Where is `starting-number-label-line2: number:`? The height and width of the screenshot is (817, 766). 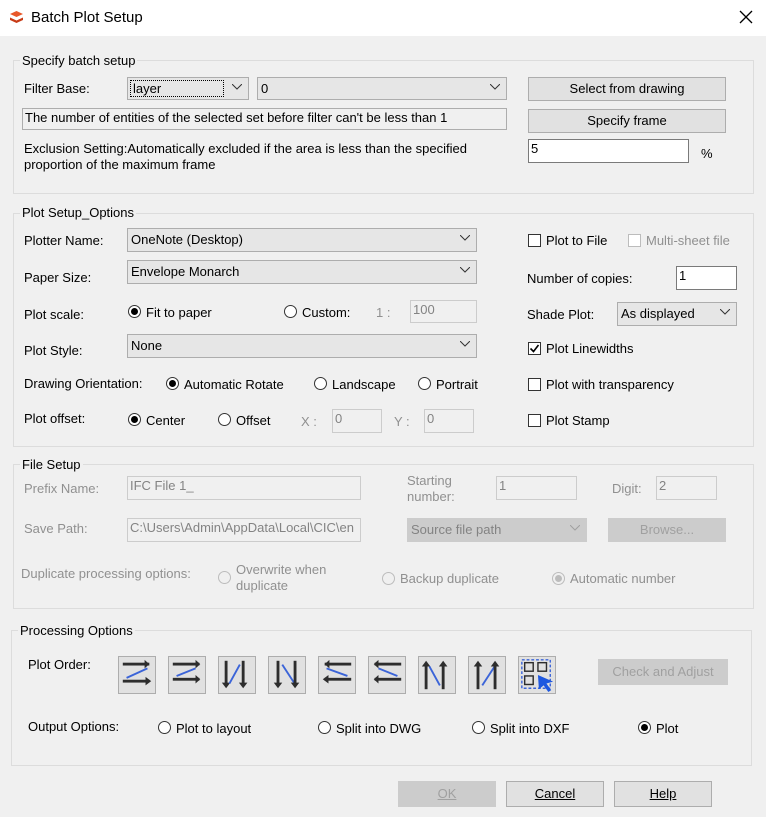
starting-number-label-line2: number: is located at coordinates (431, 496).